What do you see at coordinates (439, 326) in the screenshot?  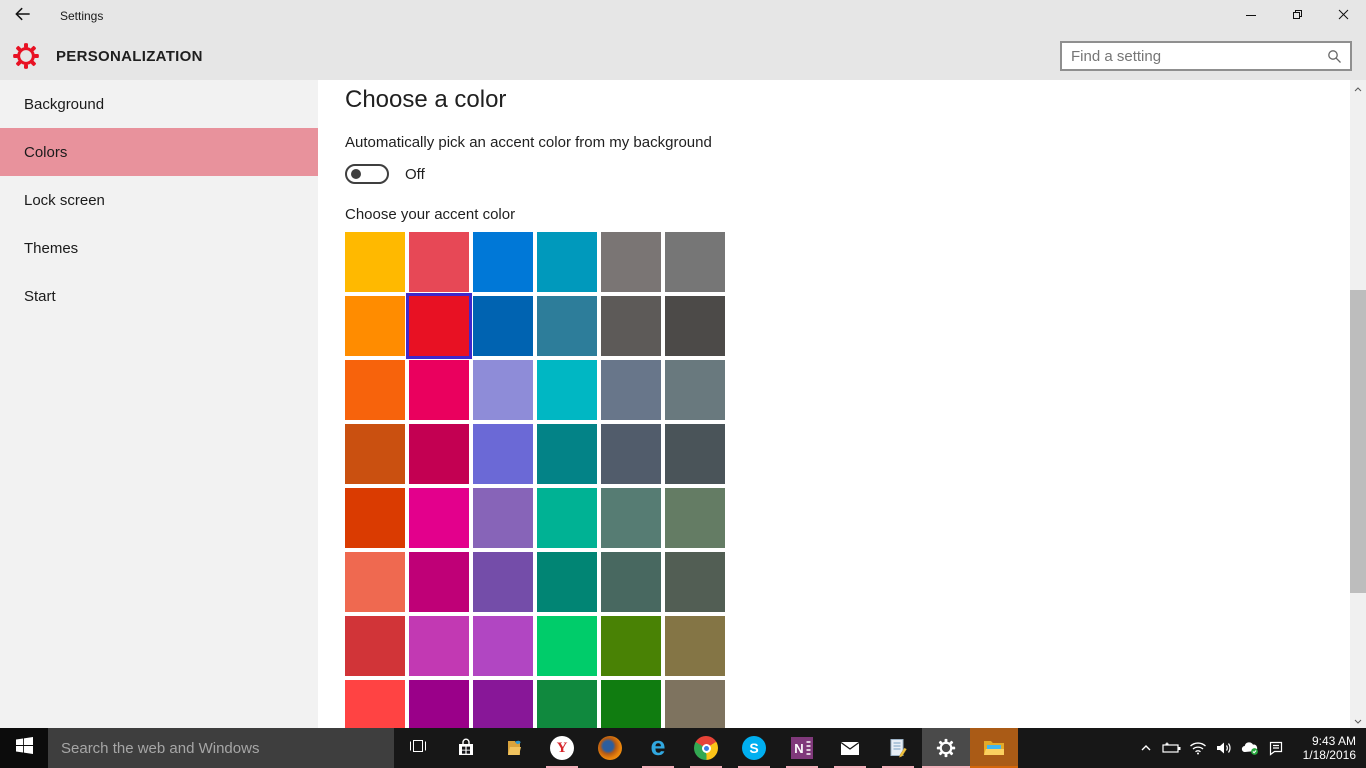 I see `accent-color-swatch-selected` at bounding box center [439, 326].